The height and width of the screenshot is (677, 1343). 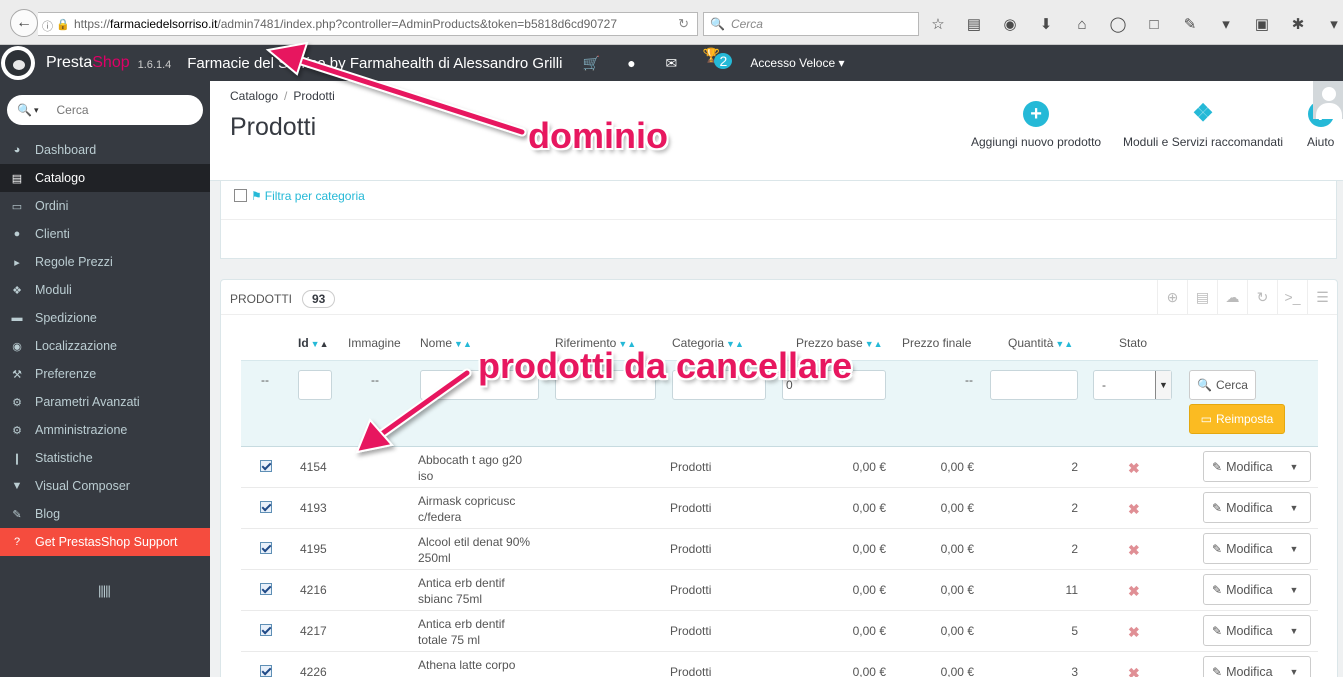 I want to click on export-icon: ▤, so click(x=1202, y=297).